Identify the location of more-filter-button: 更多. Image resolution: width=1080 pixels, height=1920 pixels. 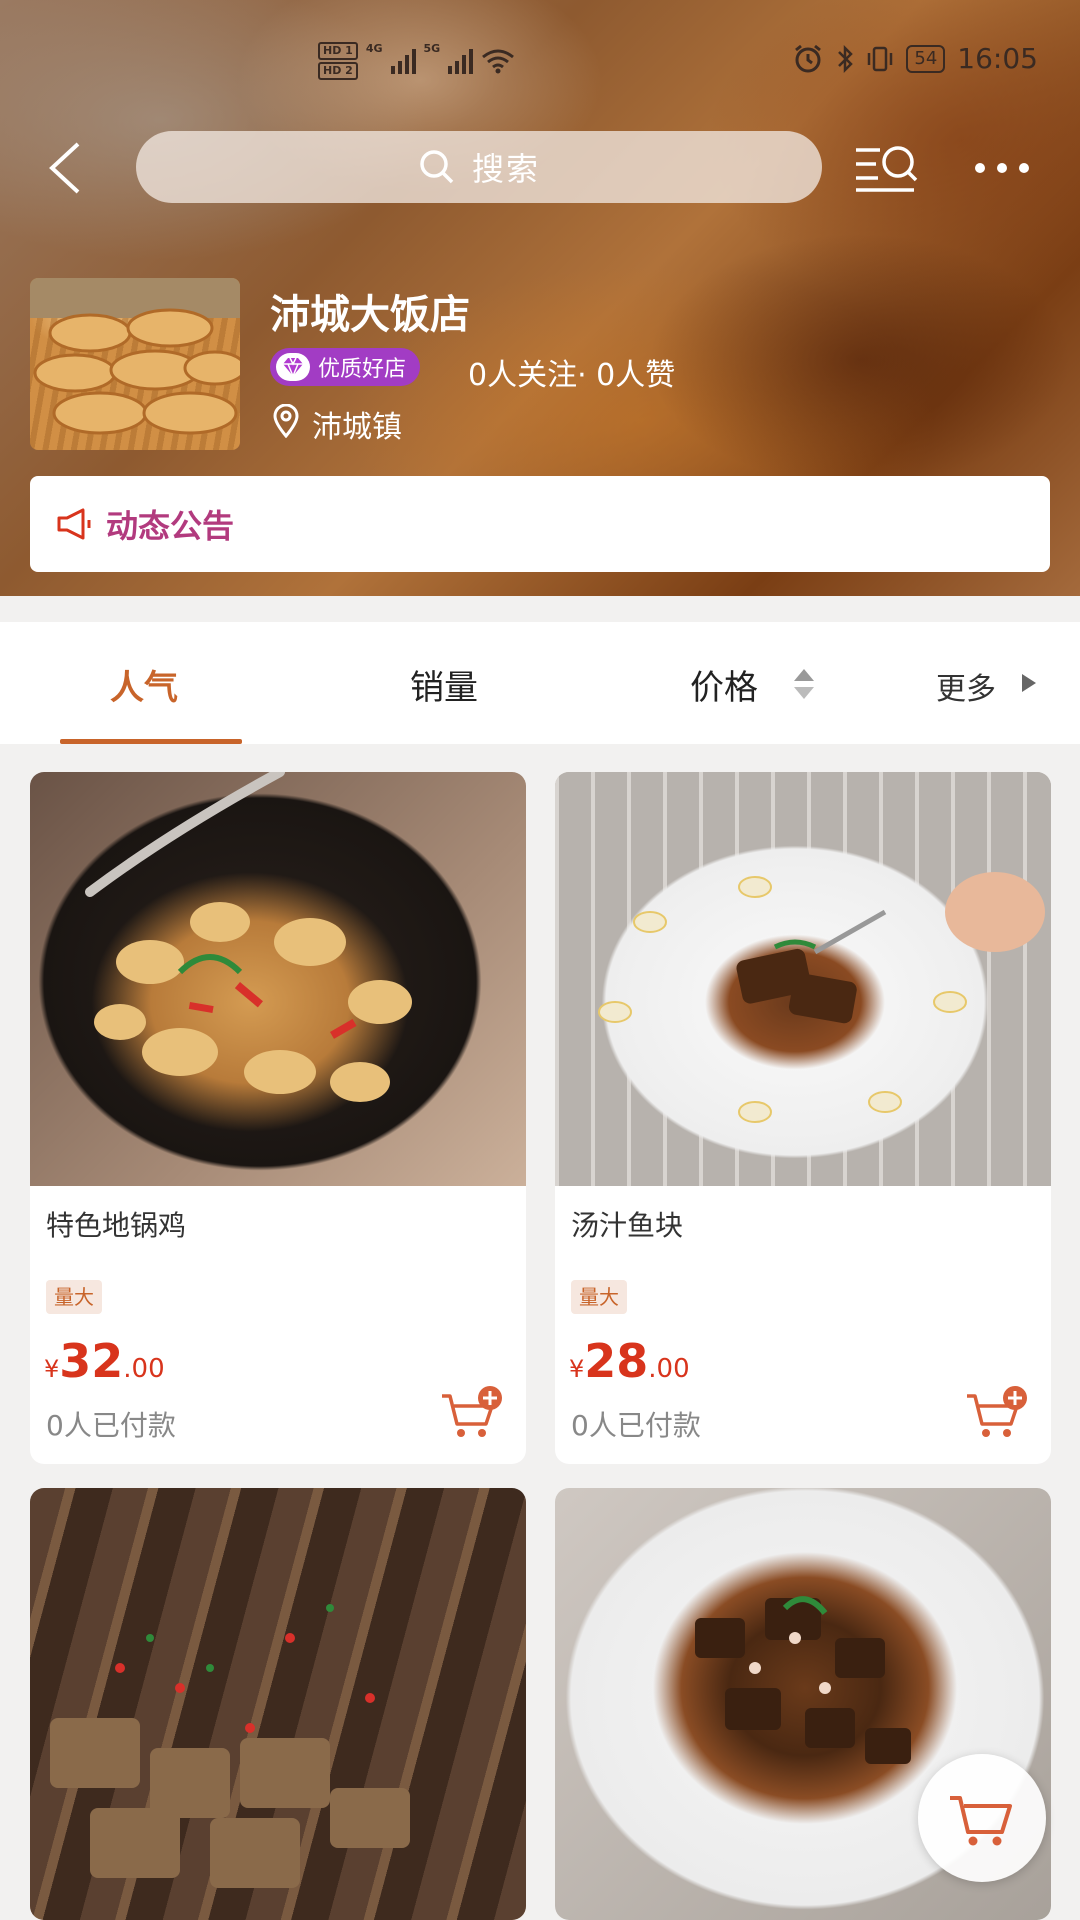
(966, 686).